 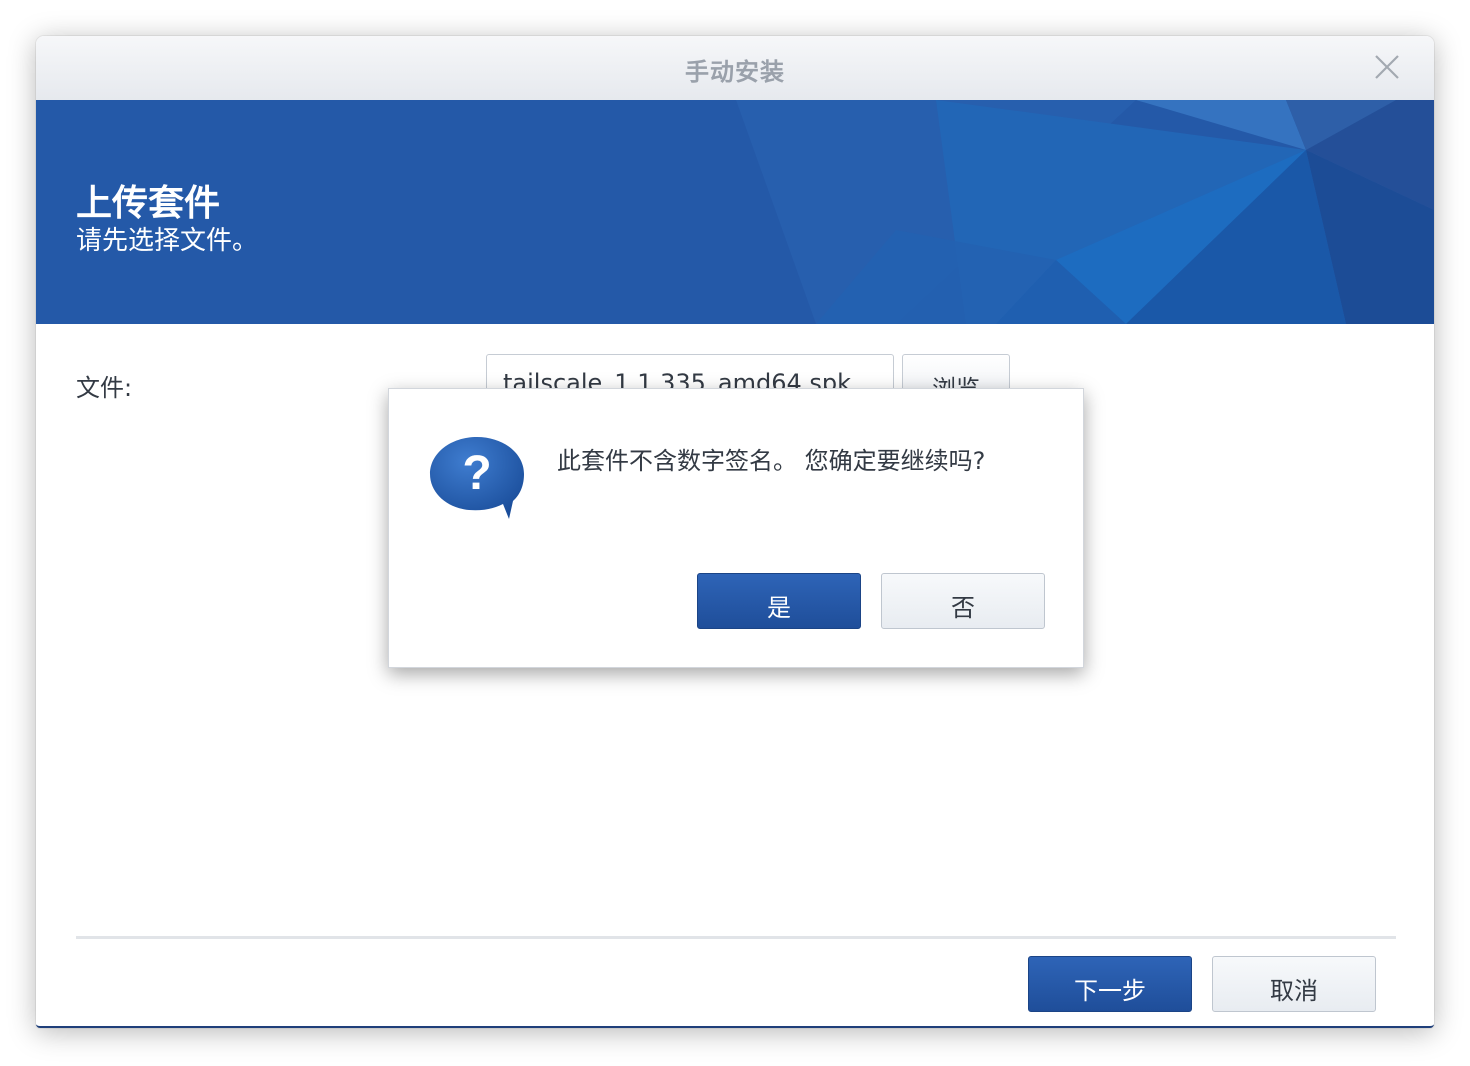 I want to click on yes-button: 是, so click(x=779, y=601).